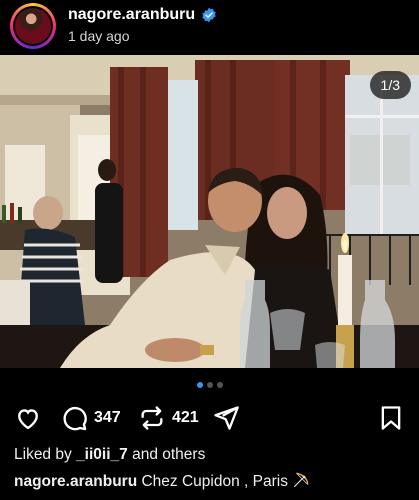 The height and width of the screenshot is (500, 419). What do you see at coordinates (185, 417) in the screenshot?
I see `reposts-count: 421` at bounding box center [185, 417].